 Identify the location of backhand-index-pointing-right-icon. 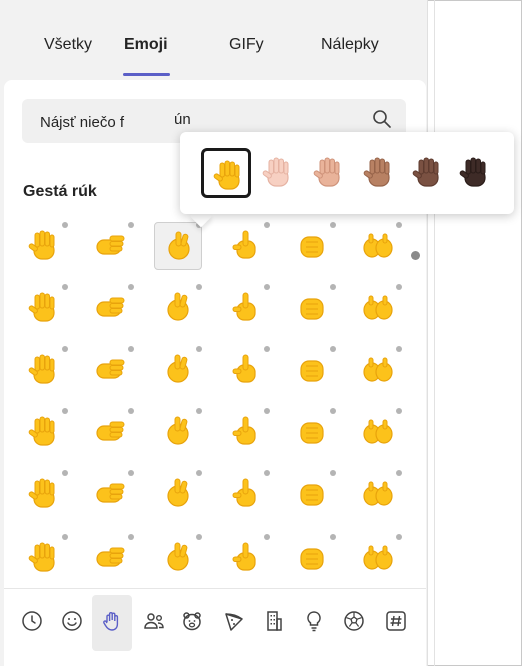
(244, 430).